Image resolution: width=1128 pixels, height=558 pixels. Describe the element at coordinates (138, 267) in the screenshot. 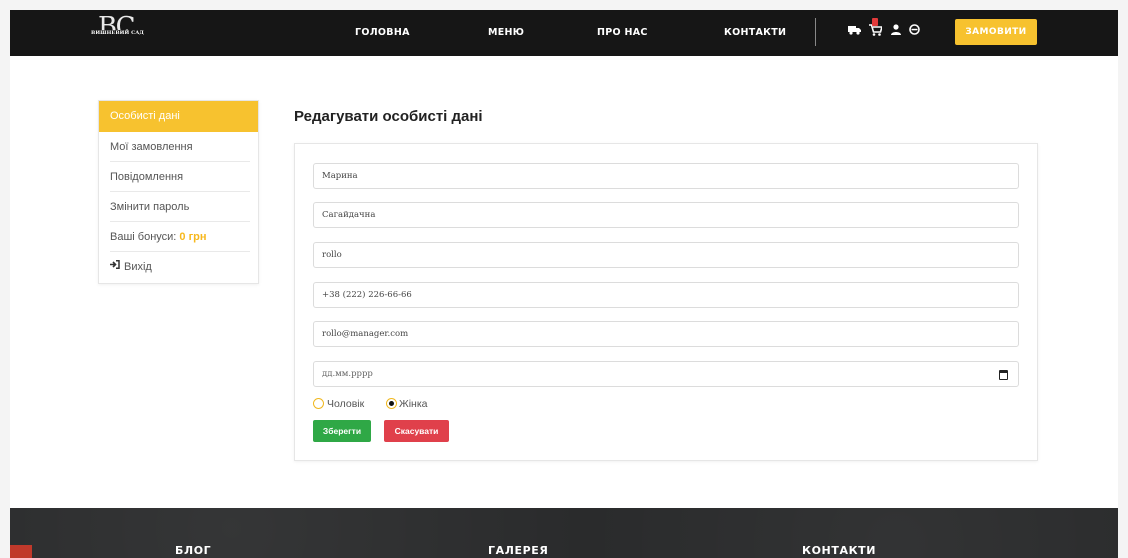

I see `sidebar-item-label: Вихід` at that location.